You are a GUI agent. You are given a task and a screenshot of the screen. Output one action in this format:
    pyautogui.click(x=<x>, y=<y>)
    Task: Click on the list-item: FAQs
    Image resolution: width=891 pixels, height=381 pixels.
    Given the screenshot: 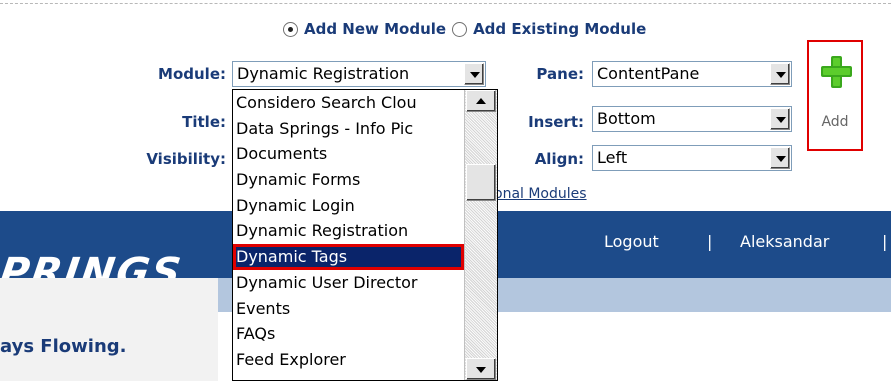 What is the action you would take?
    pyautogui.click(x=348, y=334)
    